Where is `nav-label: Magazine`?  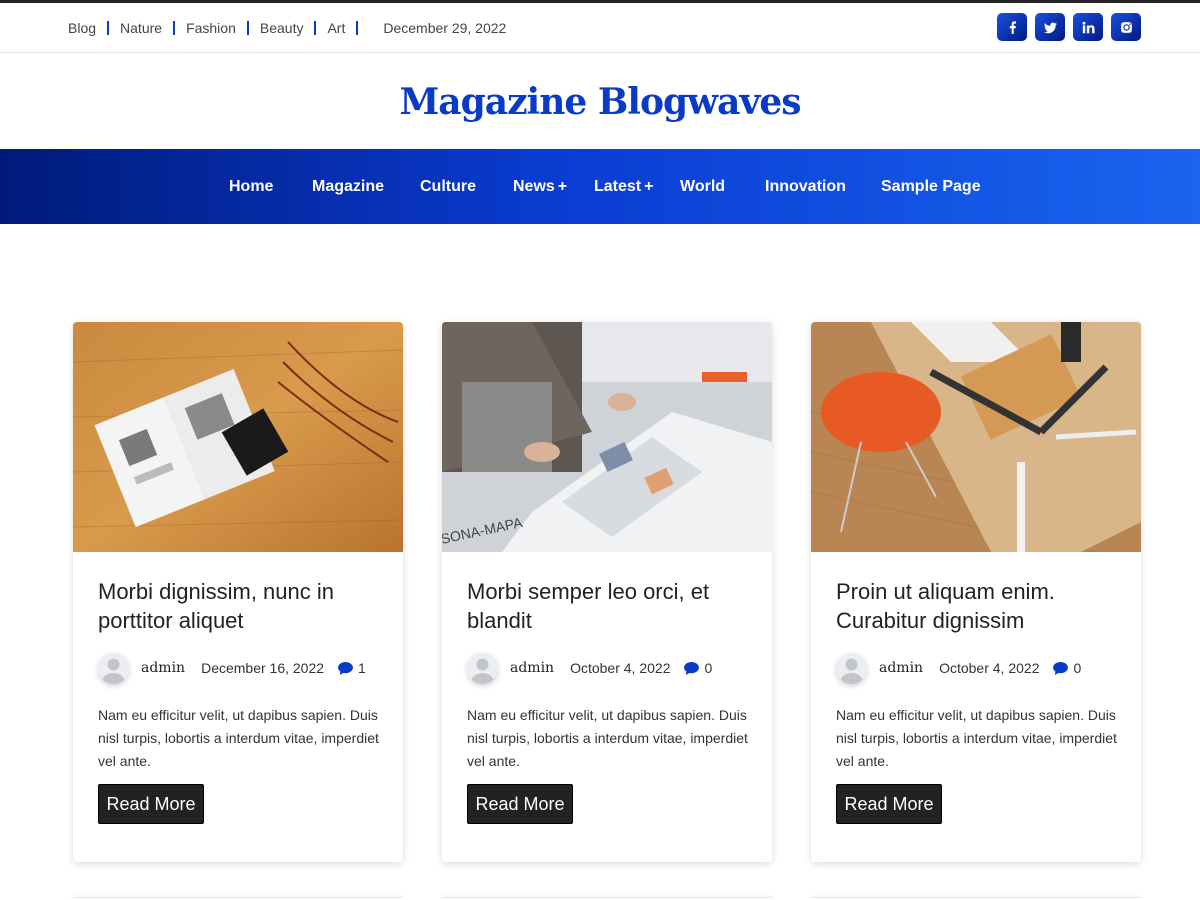 nav-label: Magazine is located at coordinates (348, 186).